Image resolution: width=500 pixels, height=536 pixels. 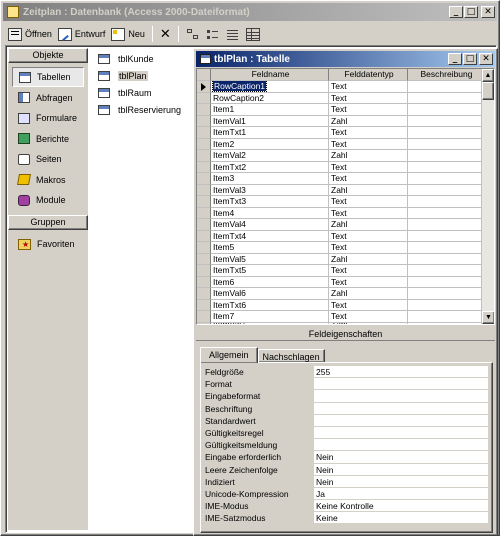 I want to click on property-value: 255, so click(x=401, y=372).